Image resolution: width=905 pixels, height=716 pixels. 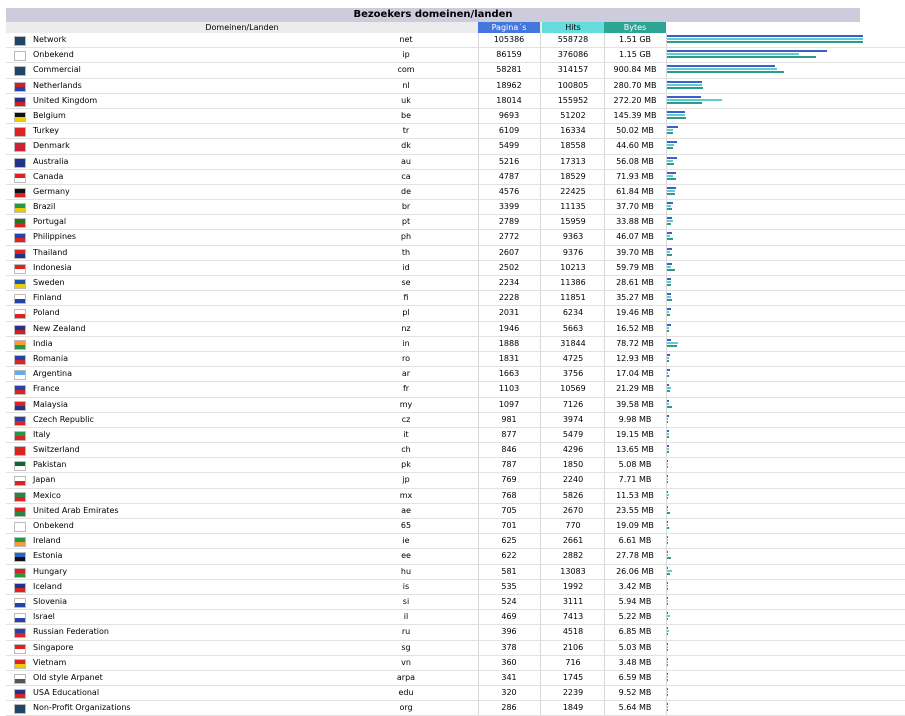 What do you see at coordinates (433, 15) in the screenshot?
I see `report-title: Bezoekers domeinen/landen` at bounding box center [433, 15].